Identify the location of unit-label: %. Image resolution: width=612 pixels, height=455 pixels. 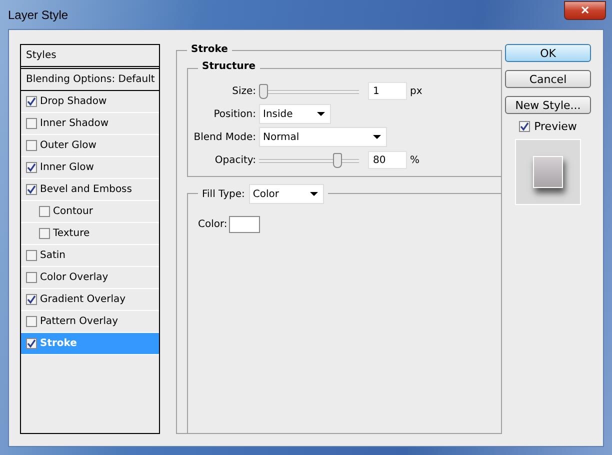
(415, 160).